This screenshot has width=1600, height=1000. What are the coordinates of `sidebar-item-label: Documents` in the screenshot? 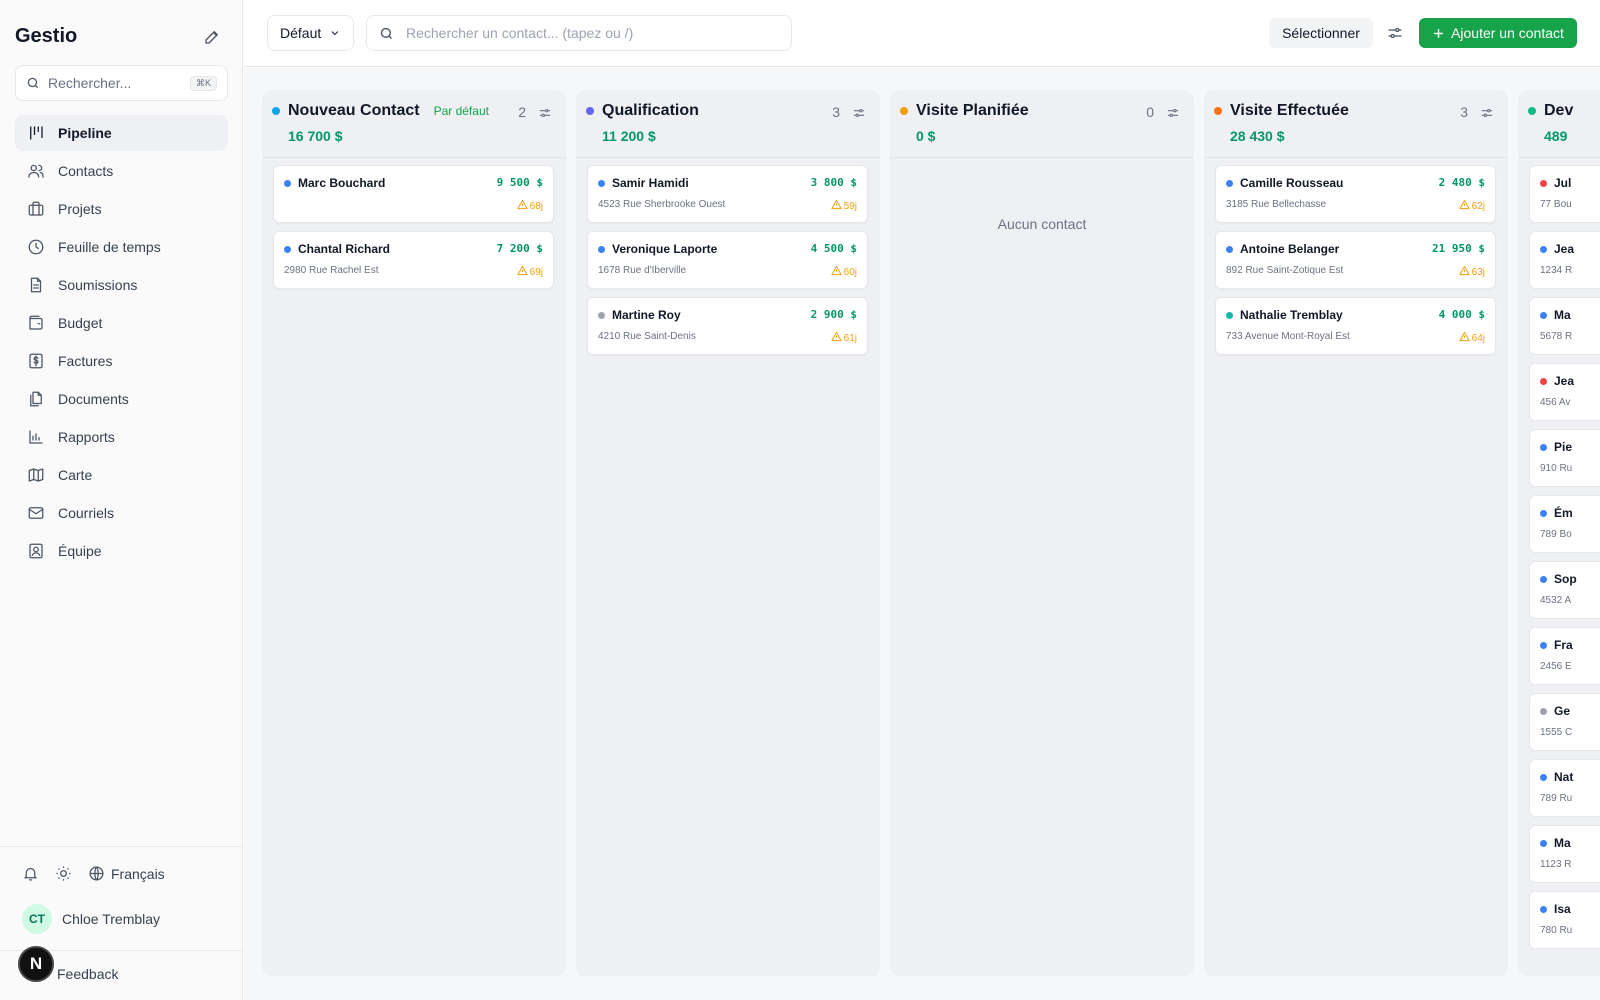 It's located at (93, 399).